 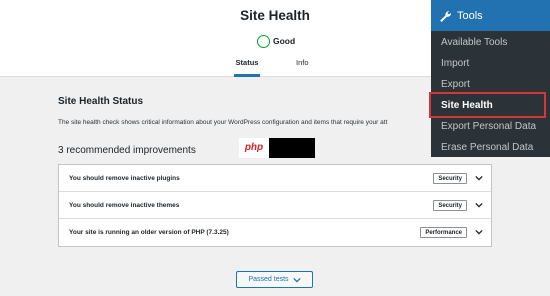 What do you see at coordinates (268, 279) in the screenshot?
I see `passed-tests-label: Passed tests` at bounding box center [268, 279].